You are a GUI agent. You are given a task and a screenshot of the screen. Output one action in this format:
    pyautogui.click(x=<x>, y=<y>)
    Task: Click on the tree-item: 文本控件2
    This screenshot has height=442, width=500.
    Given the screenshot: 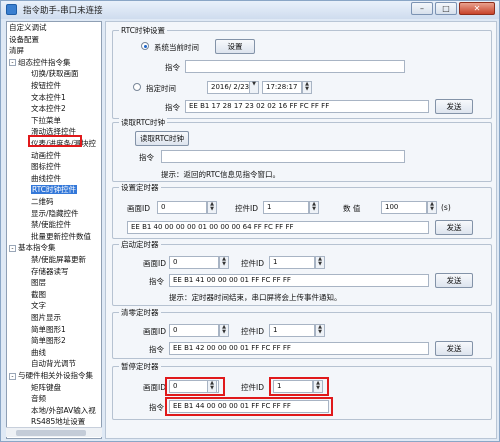 What is the action you would take?
    pyautogui.click(x=48, y=108)
    